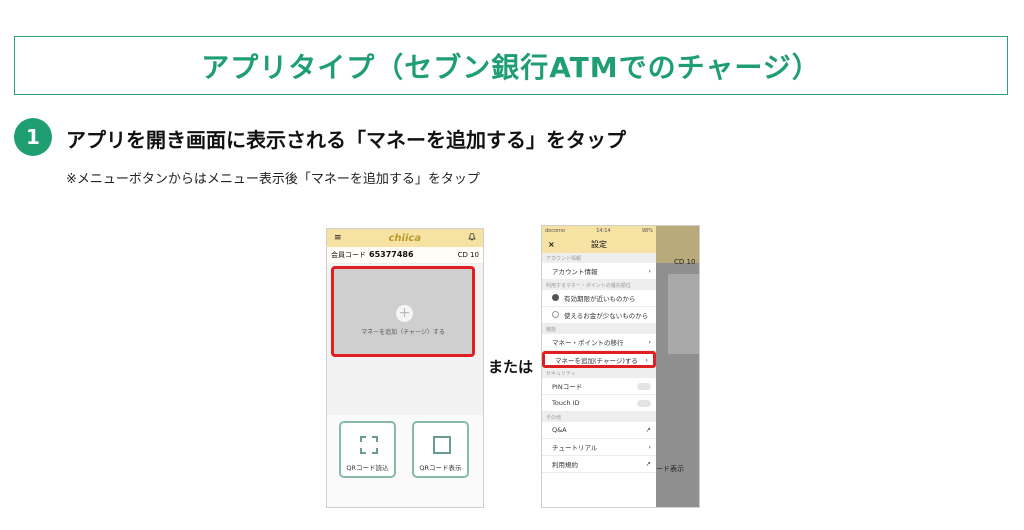  I want to click on plus-icon: +, so click(404, 313).